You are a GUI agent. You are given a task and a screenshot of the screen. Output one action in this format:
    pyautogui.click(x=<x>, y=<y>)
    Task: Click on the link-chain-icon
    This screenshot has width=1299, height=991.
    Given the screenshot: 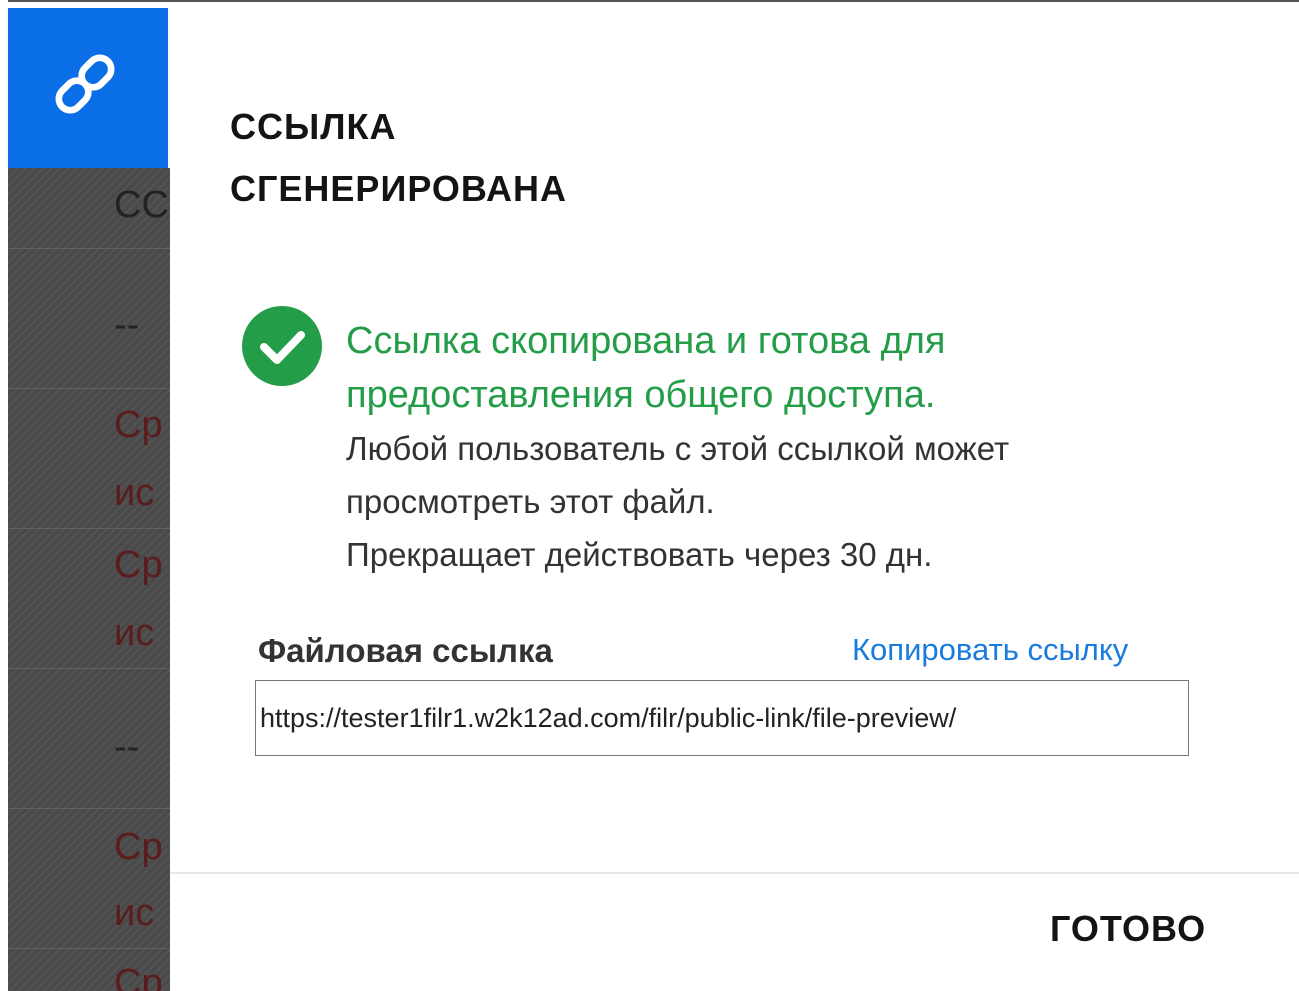 What is the action you would take?
    pyautogui.click(x=85, y=84)
    